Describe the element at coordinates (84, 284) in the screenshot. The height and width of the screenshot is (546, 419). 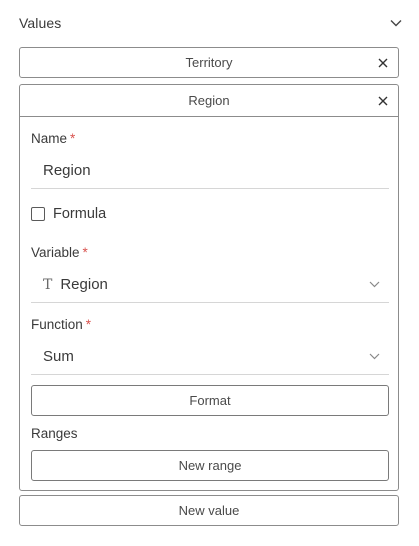
I see `variable-select-value: Region` at that location.